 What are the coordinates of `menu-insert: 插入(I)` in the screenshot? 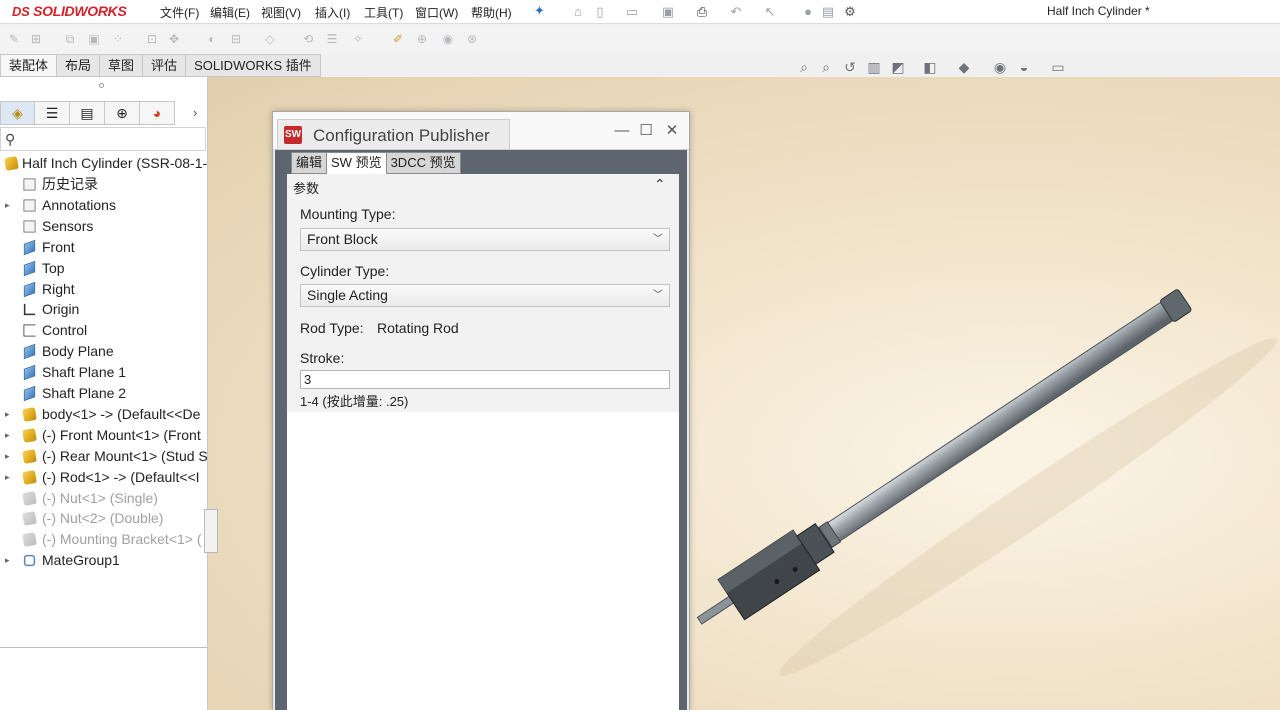 It's located at (332, 12).